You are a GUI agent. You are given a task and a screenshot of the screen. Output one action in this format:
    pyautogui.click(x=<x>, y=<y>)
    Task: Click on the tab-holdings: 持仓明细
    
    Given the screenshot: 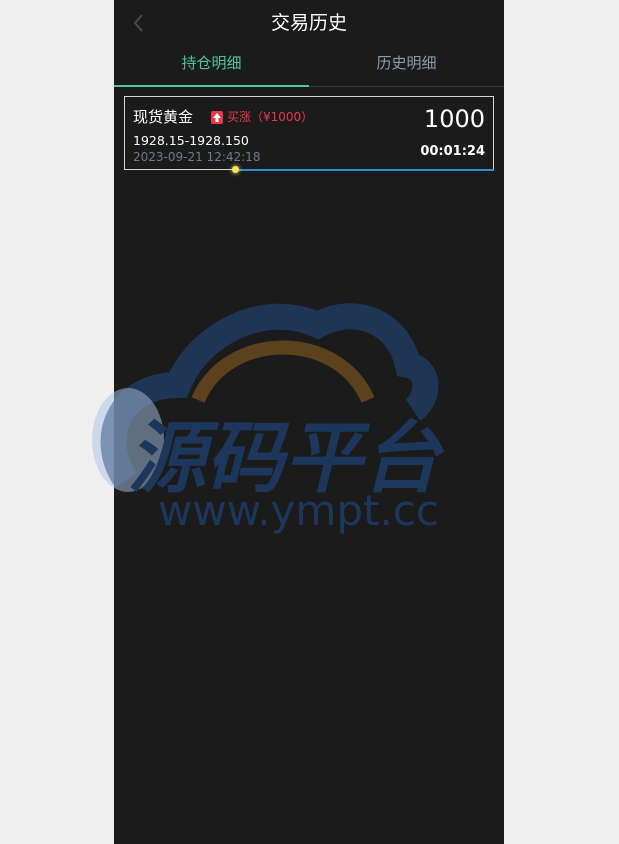 What is the action you would take?
    pyautogui.click(x=211, y=65)
    